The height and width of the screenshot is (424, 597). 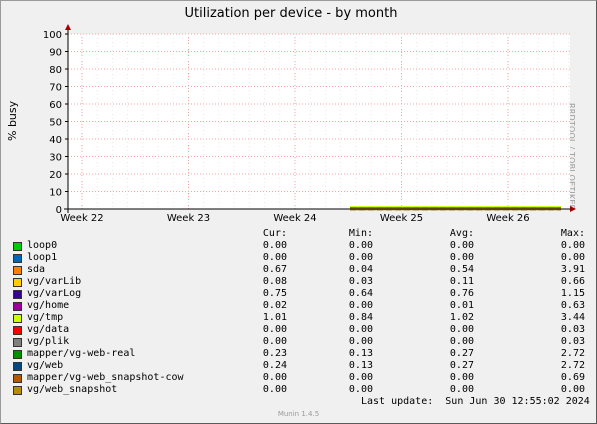 I want to click on y-tick-label: 30, so click(x=55, y=158).